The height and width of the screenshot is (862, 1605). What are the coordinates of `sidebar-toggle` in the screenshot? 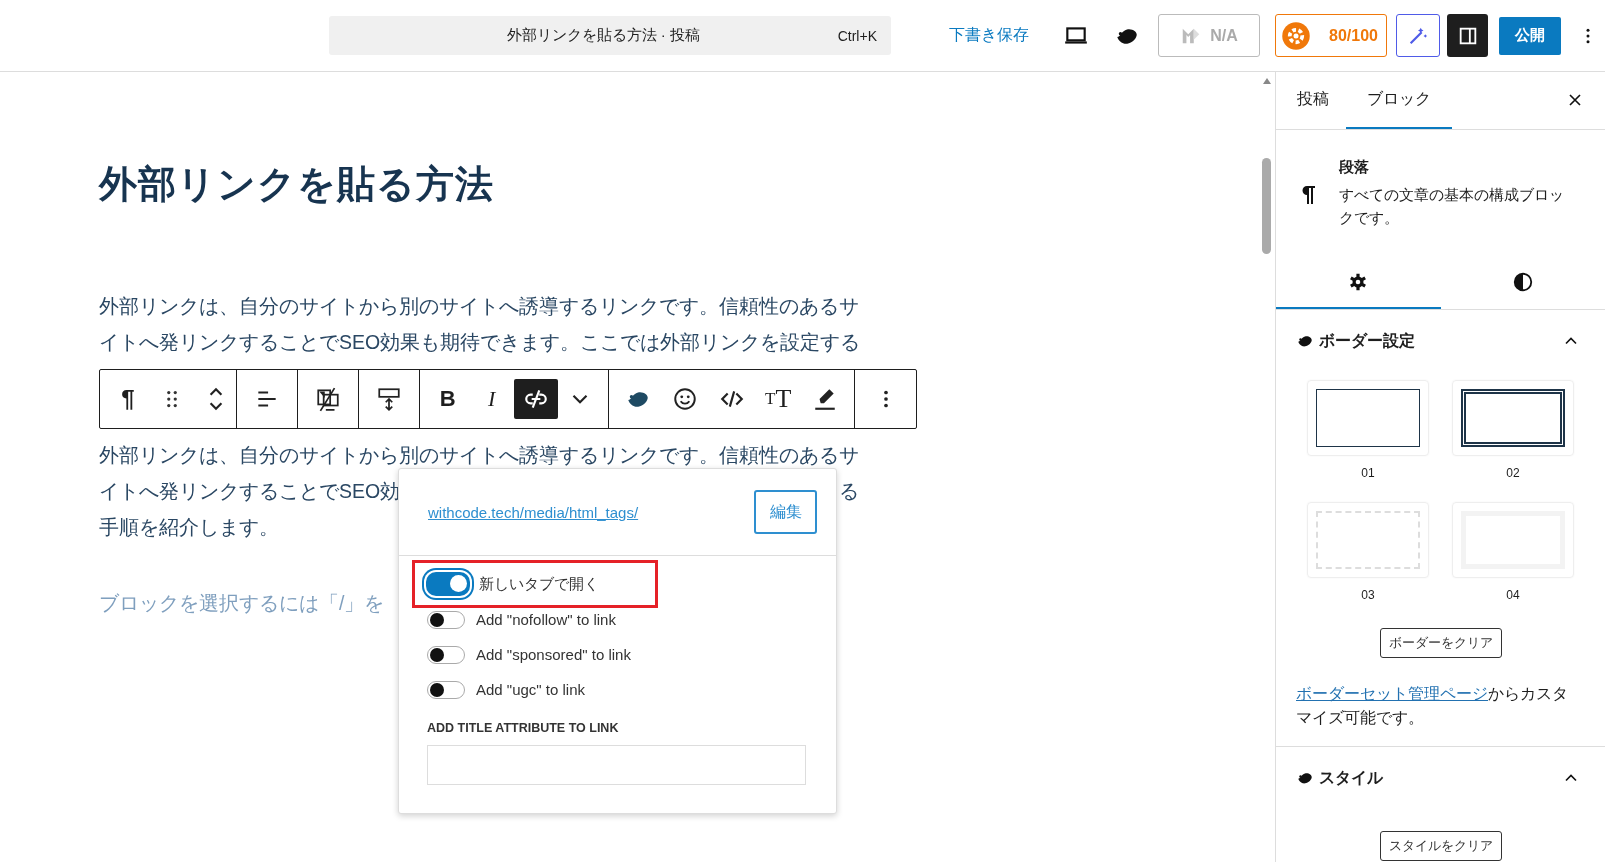 It's located at (1467, 35).